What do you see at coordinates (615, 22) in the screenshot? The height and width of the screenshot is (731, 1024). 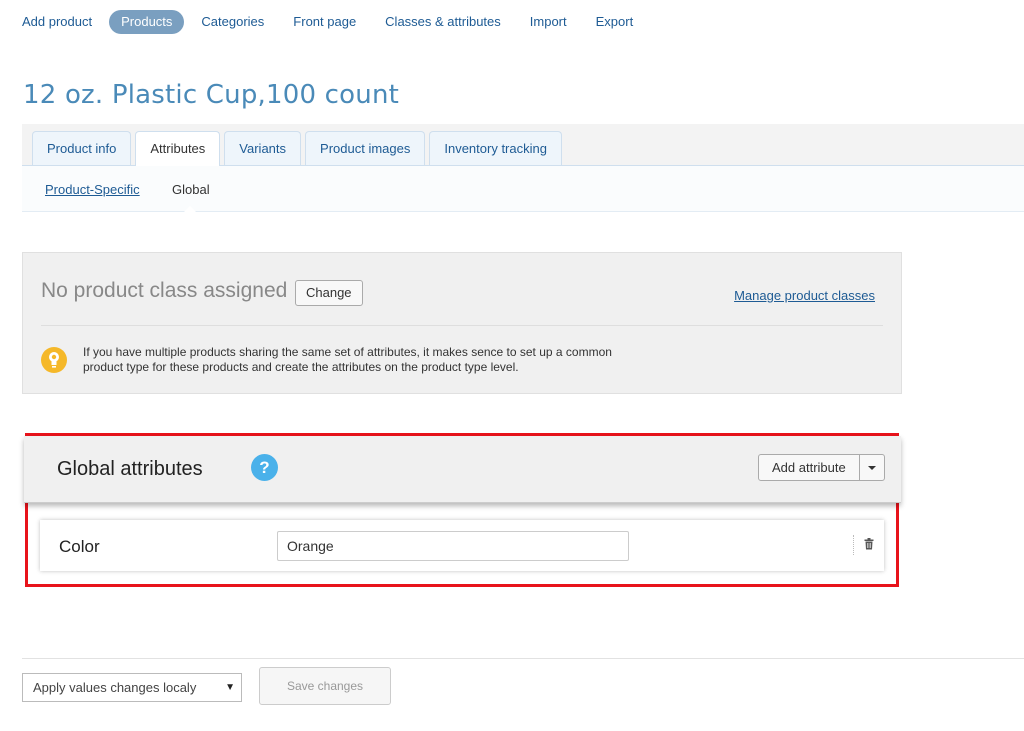 I see `nav-export: Export` at bounding box center [615, 22].